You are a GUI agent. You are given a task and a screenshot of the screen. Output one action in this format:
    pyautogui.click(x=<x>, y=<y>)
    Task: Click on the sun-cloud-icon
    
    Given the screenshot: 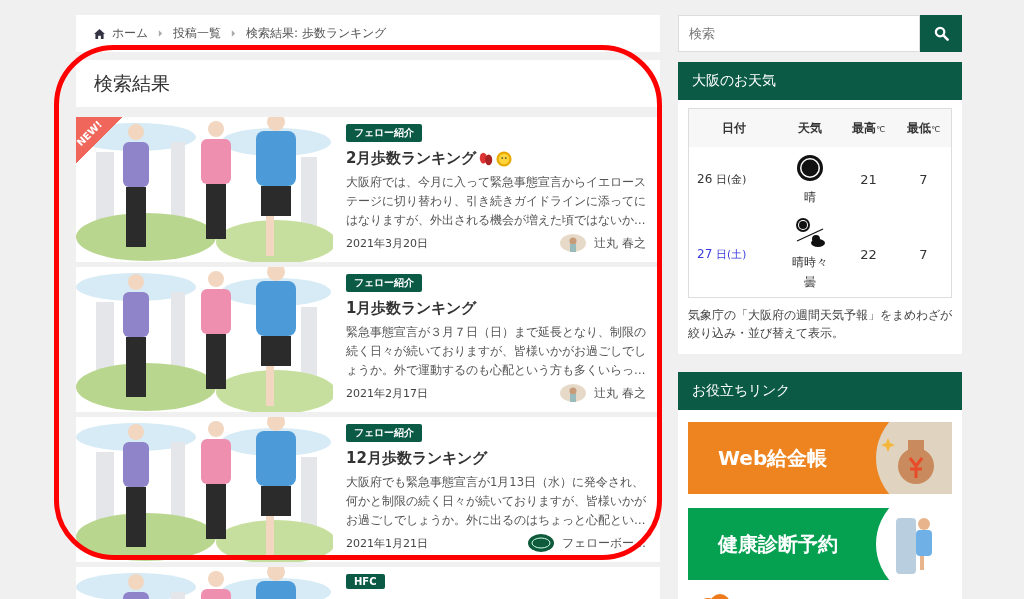 What is the action you would take?
    pyautogui.click(x=810, y=233)
    